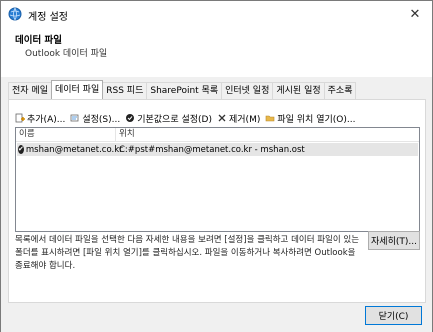  What do you see at coordinates (393, 315) in the screenshot?
I see `close-button: 닫기(C)` at bounding box center [393, 315].